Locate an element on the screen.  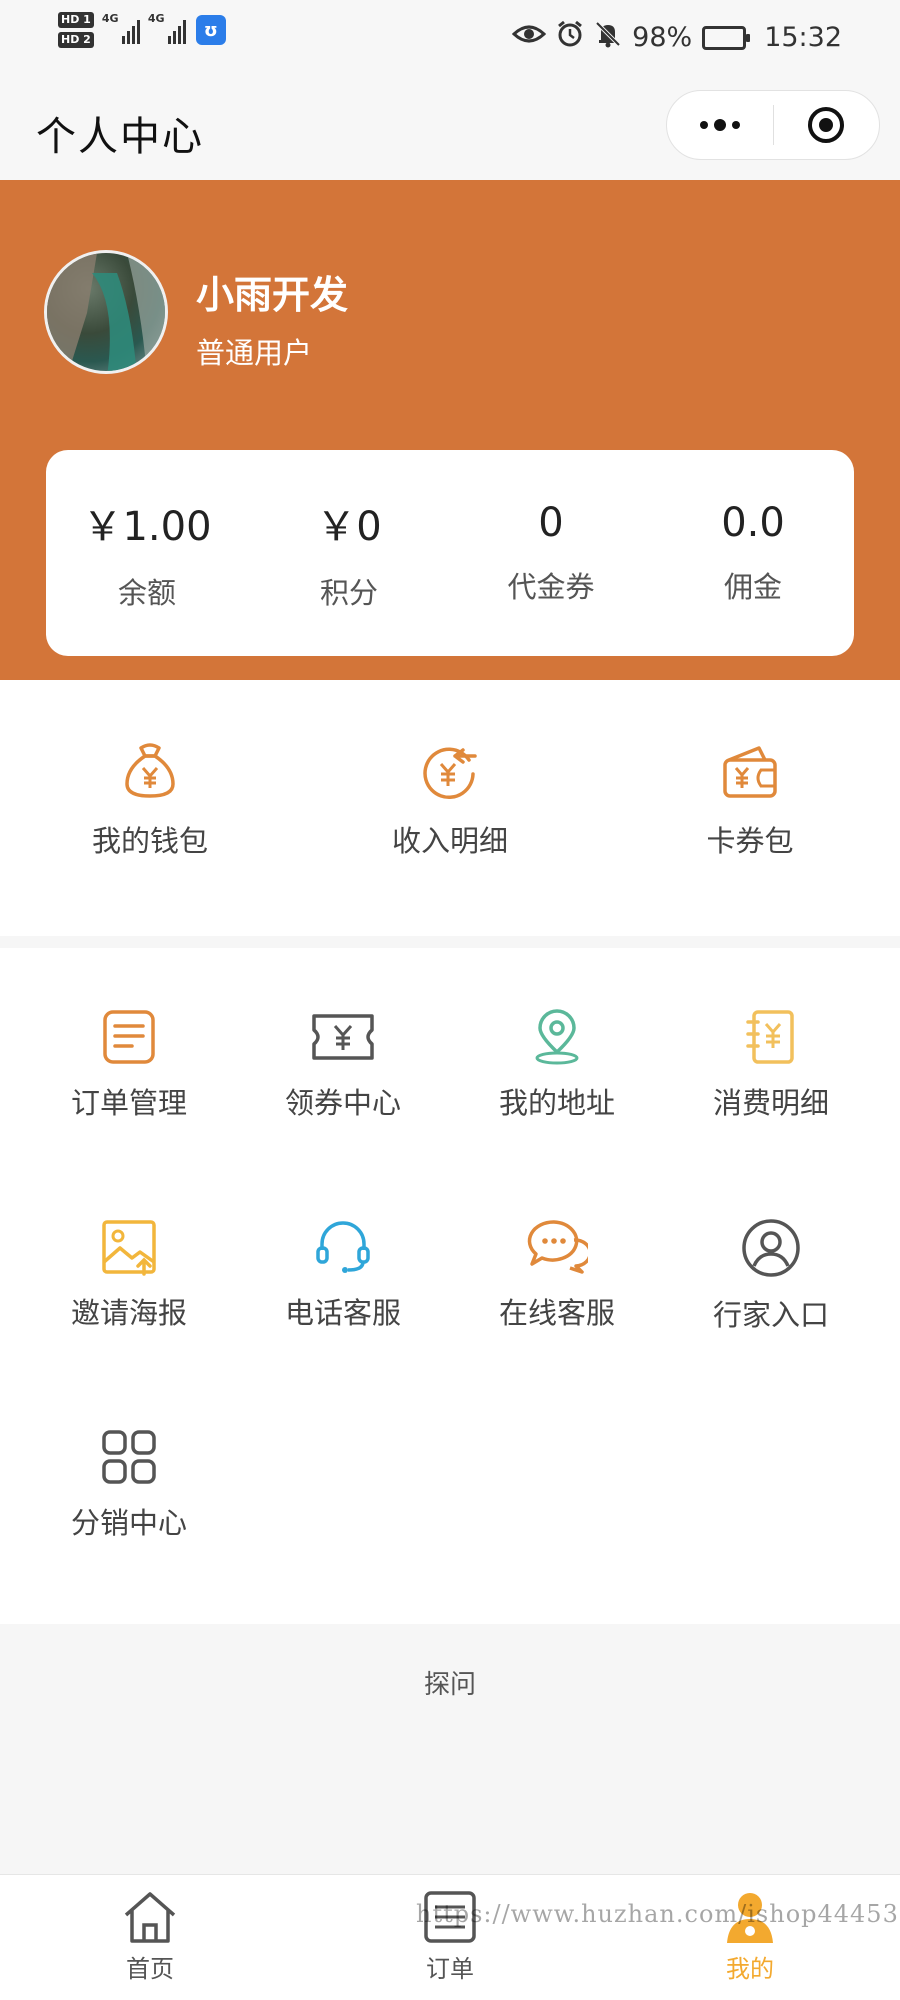
order-icon is located at coordinates (129, 1037).